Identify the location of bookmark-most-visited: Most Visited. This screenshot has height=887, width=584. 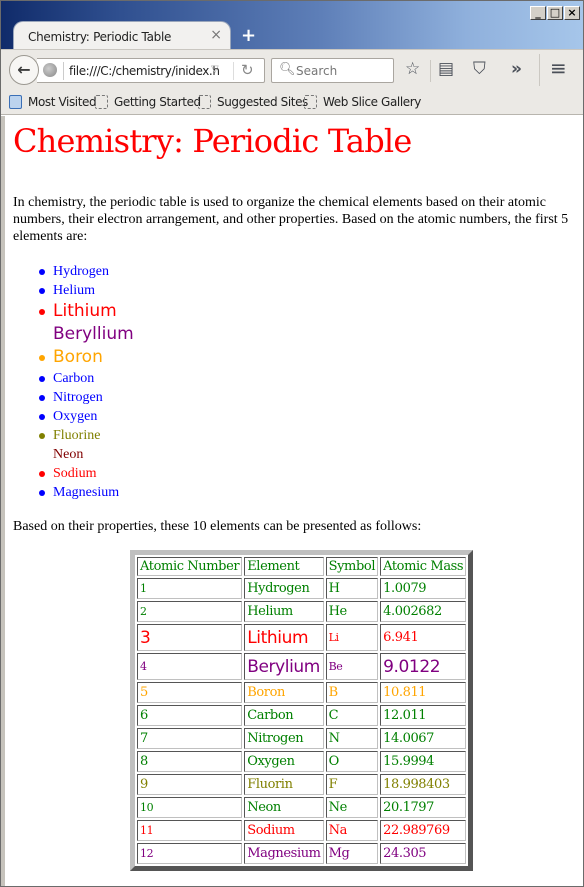
(53, 102).